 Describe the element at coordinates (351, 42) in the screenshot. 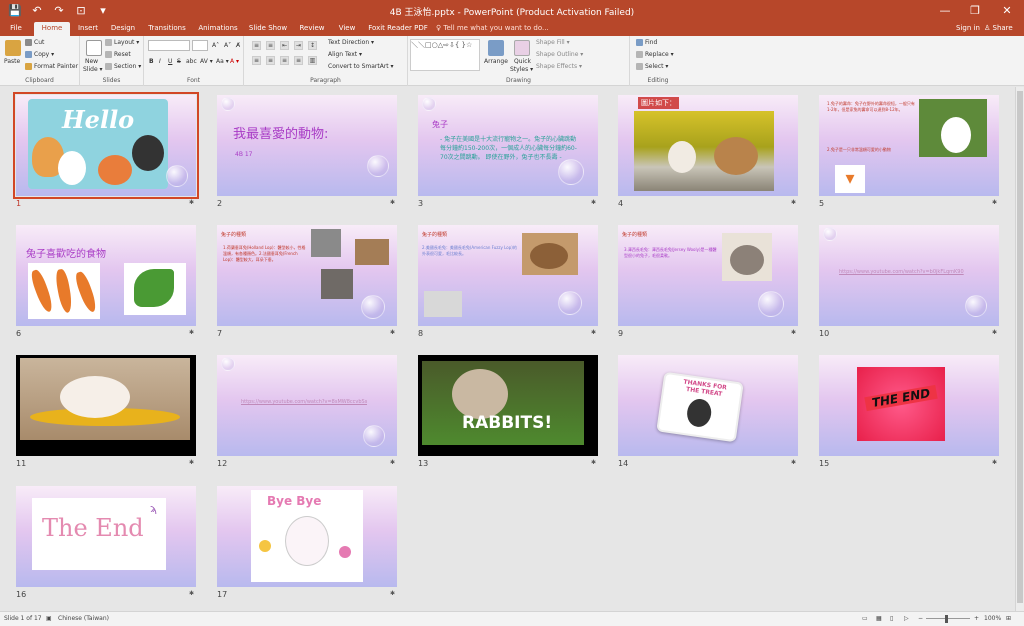

I see `text-direction-button: Text Direction ▾` at that location.